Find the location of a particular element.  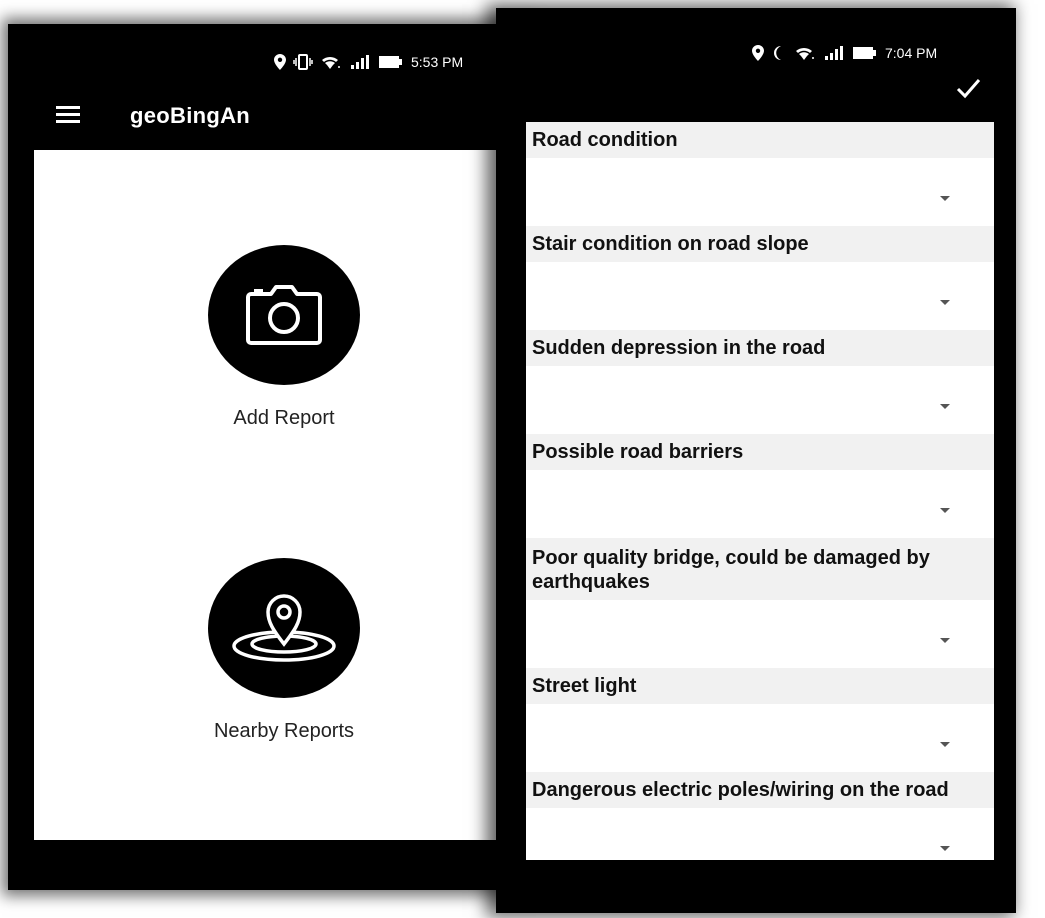

add-report-label: Add Report is located at coordinates (284, 418).